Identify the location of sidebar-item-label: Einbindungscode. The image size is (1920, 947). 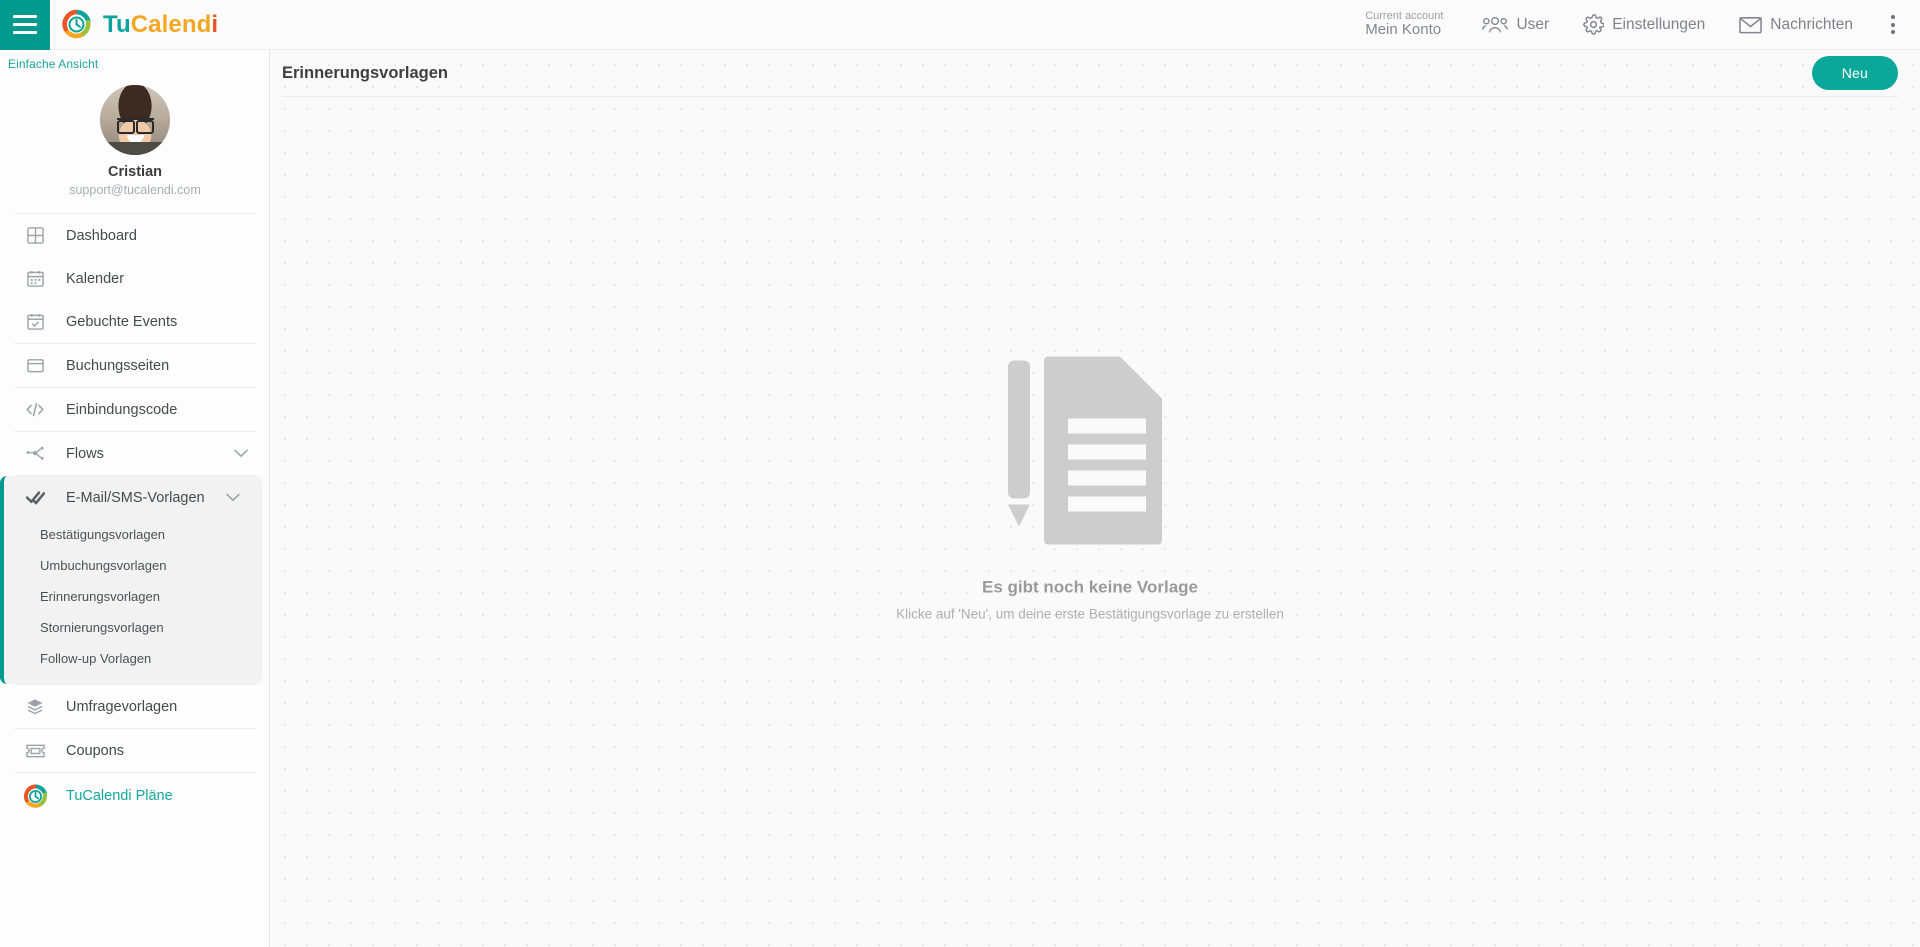
(122, 409).